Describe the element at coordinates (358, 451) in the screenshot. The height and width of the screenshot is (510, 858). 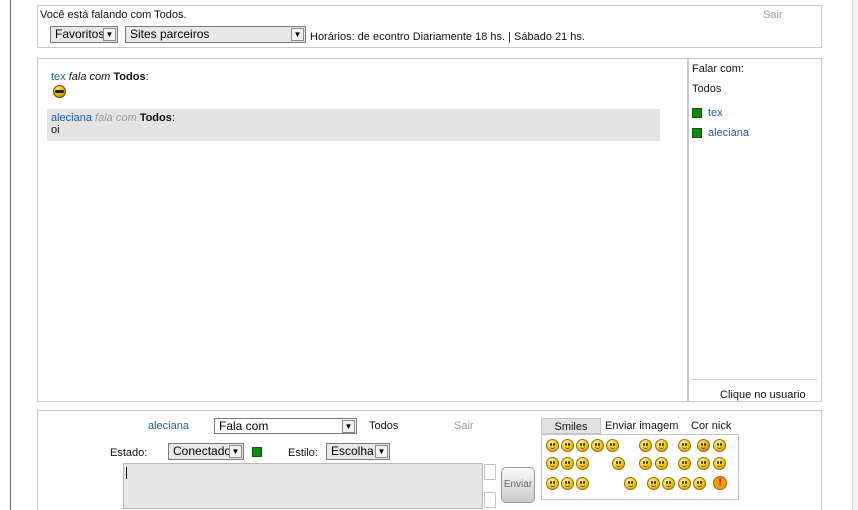
I see `style-select: Escolha ▼` at that location.